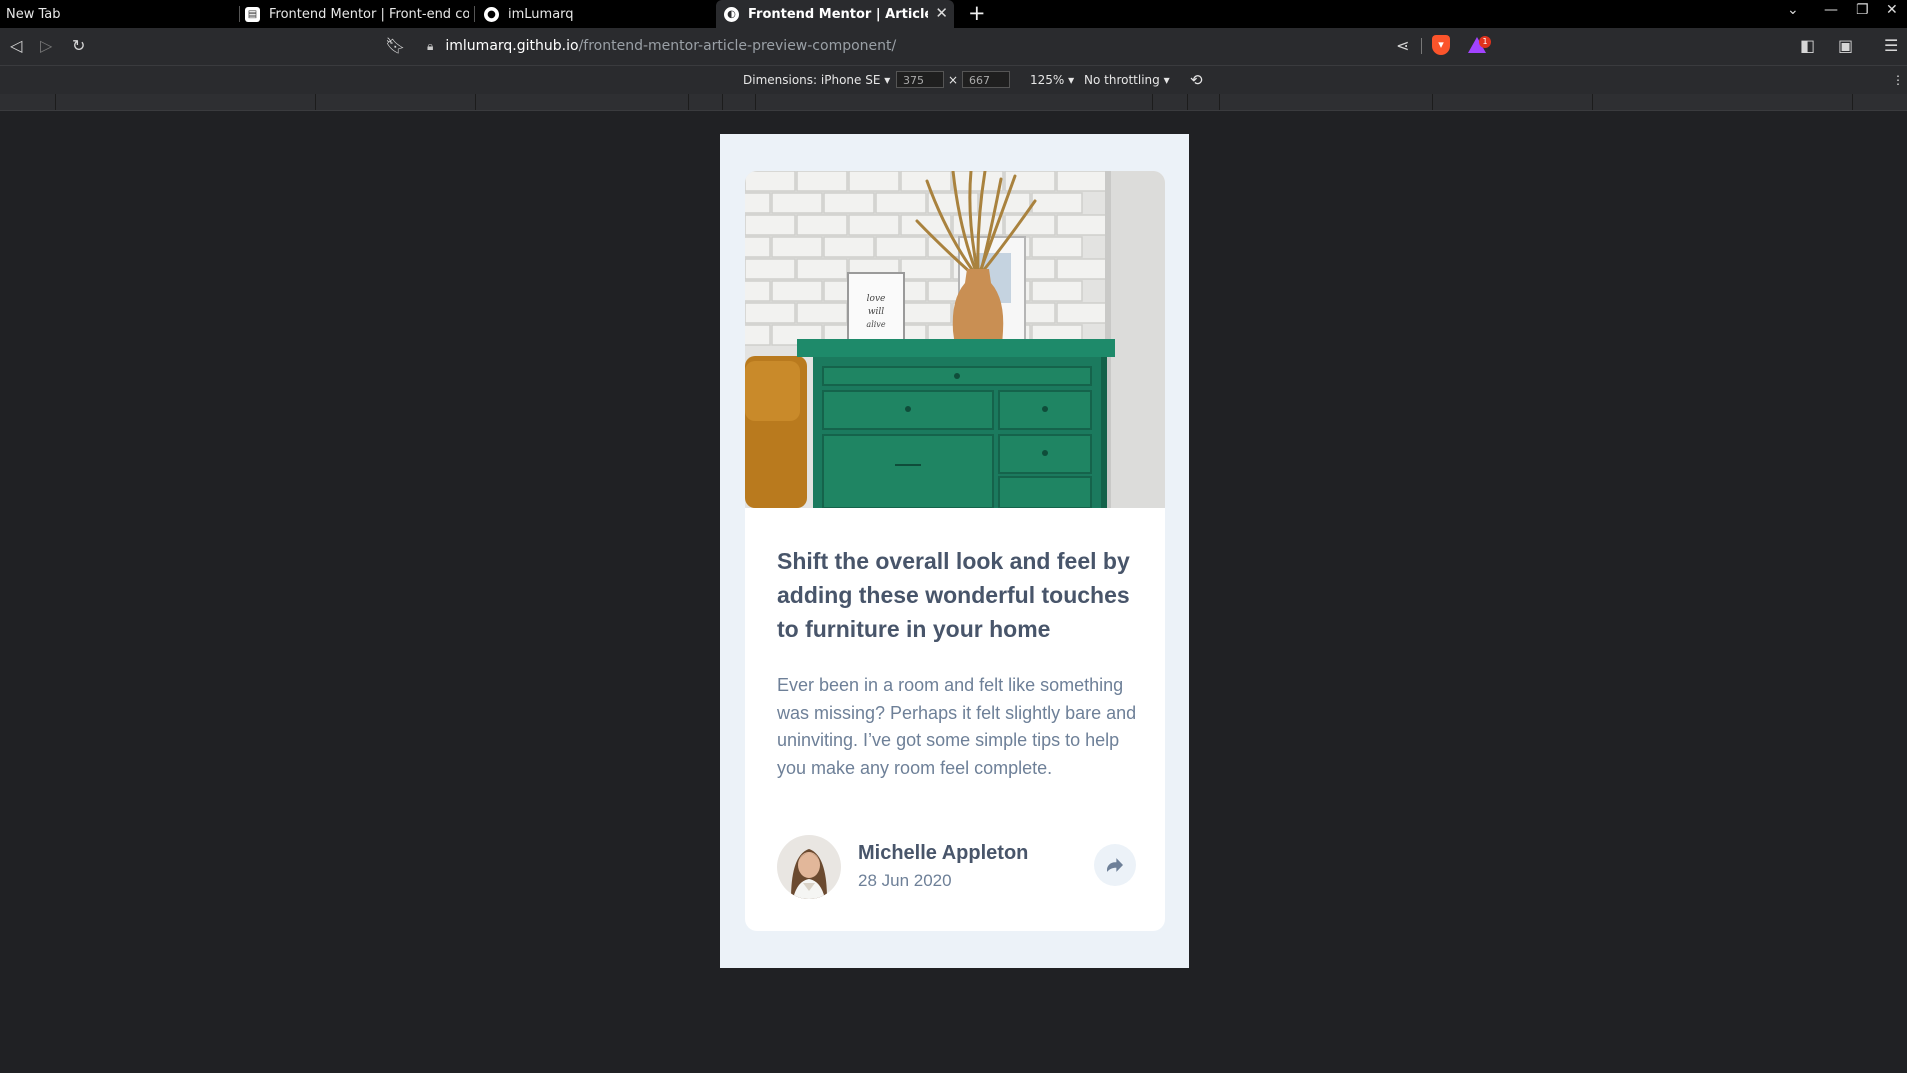 The image size is (1907, 1073). I want to click on new-tab-button: +, so click(977, 13).